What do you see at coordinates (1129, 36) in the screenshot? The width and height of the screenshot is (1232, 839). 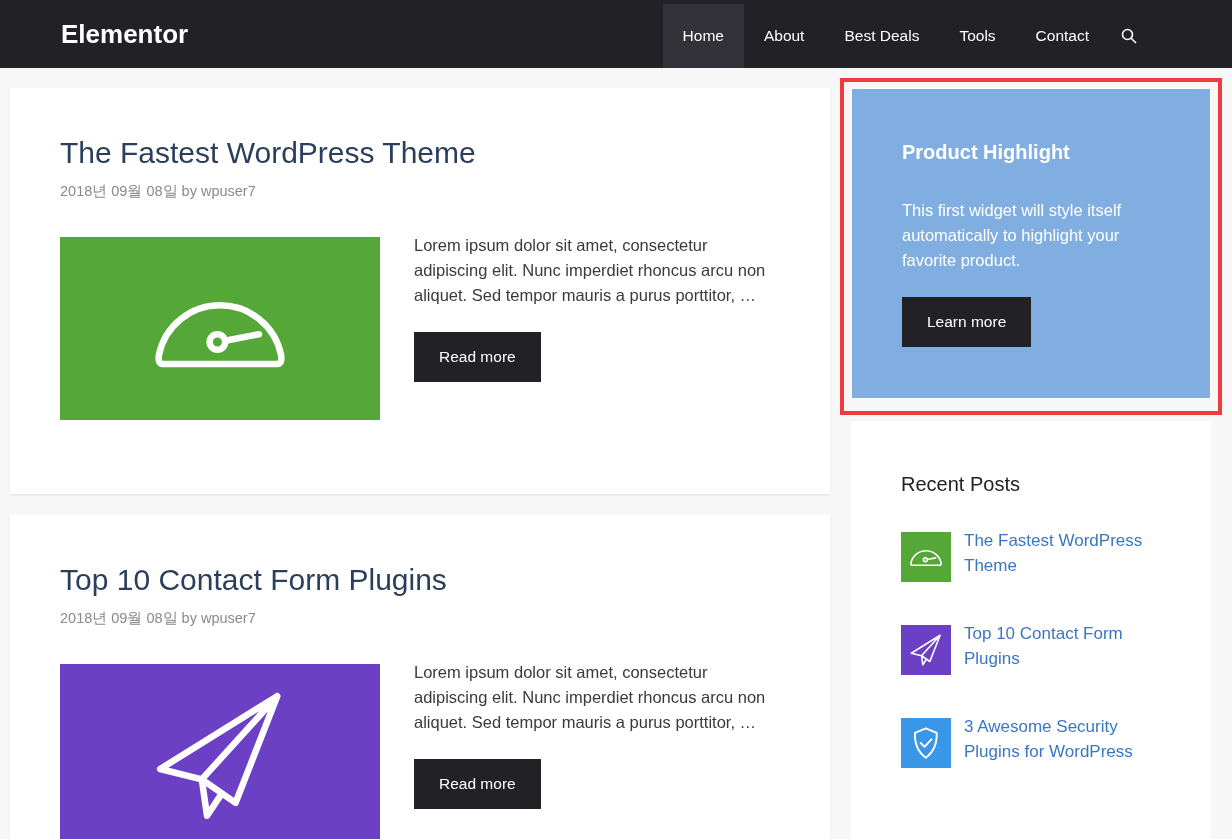 I see `search-icon` at bounding box center [1129, 36].